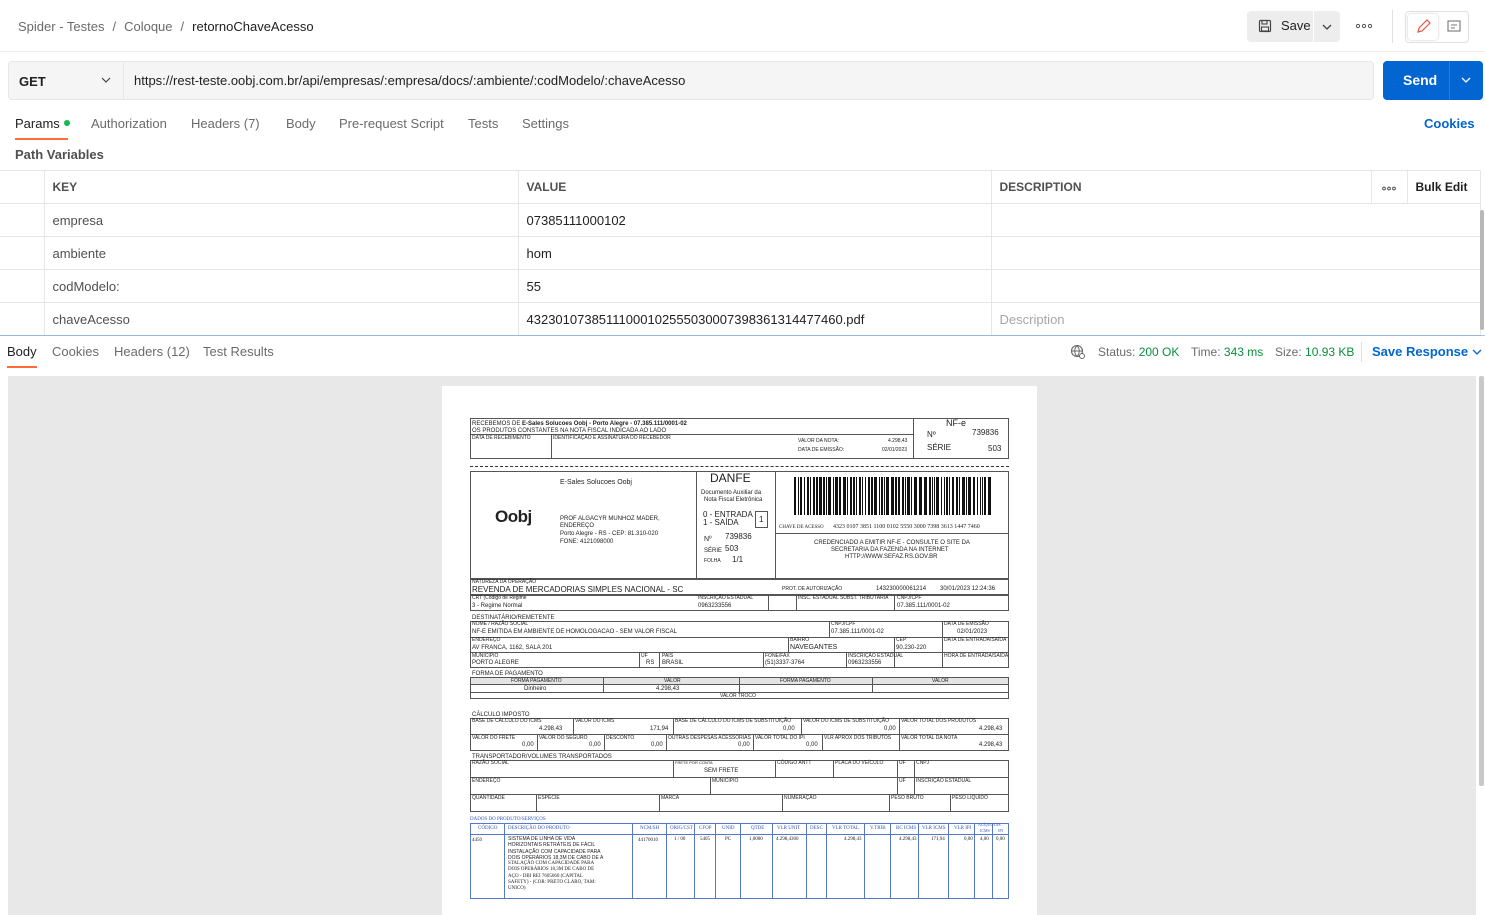  I want to click on municipio-label: MUNICÍPIO, so click(485, 656).